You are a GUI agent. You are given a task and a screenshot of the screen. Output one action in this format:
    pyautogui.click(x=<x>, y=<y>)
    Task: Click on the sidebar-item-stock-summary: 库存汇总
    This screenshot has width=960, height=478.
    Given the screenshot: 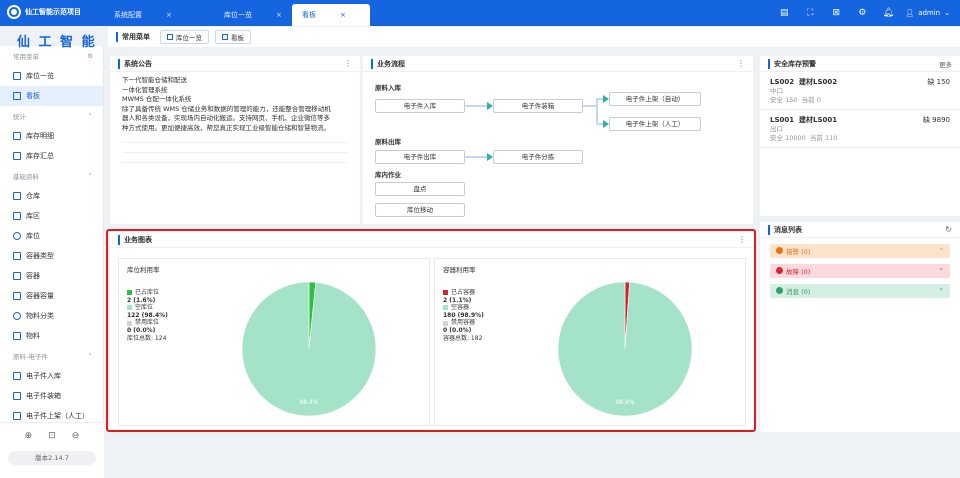 What is the action you would take?
    pyautogui.click(x=51, y=156)
    